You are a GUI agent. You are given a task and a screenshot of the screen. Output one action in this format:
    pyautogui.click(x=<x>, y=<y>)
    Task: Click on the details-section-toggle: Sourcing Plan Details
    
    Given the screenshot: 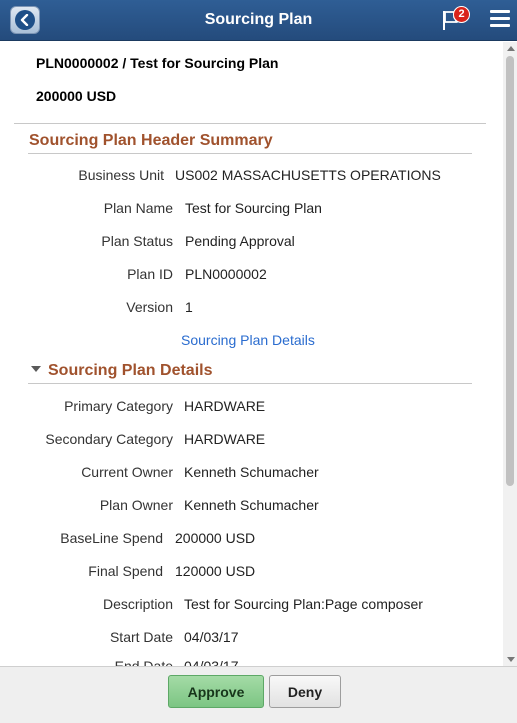 What is the action you would take?
    pyautogui.click(x=121, y=371)
    